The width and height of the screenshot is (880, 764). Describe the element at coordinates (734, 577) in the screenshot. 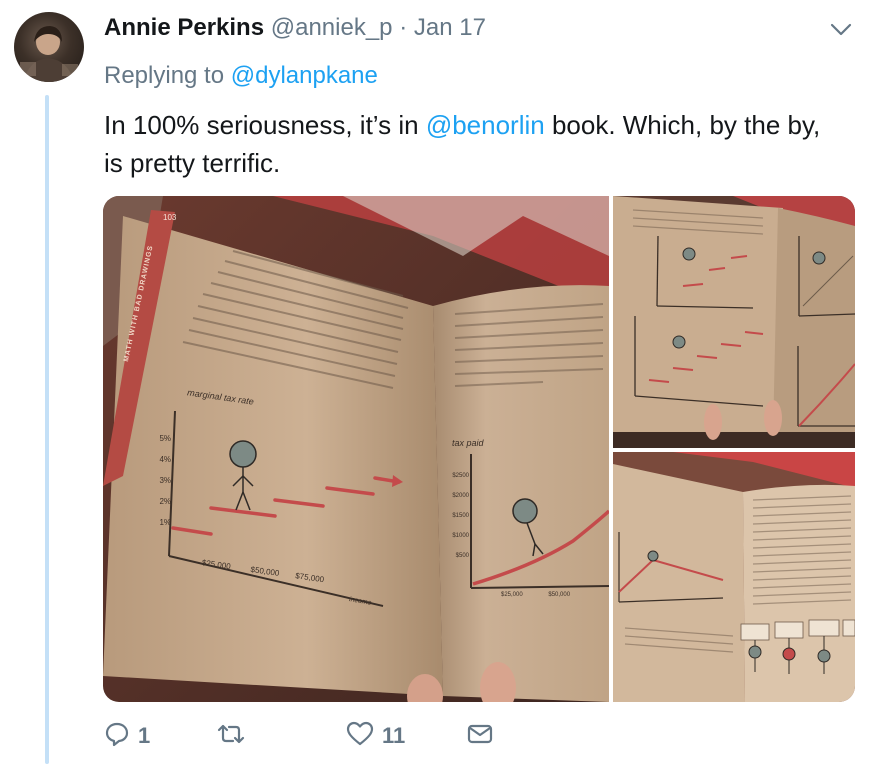

I see `photo-book-stick-figures` at that location.